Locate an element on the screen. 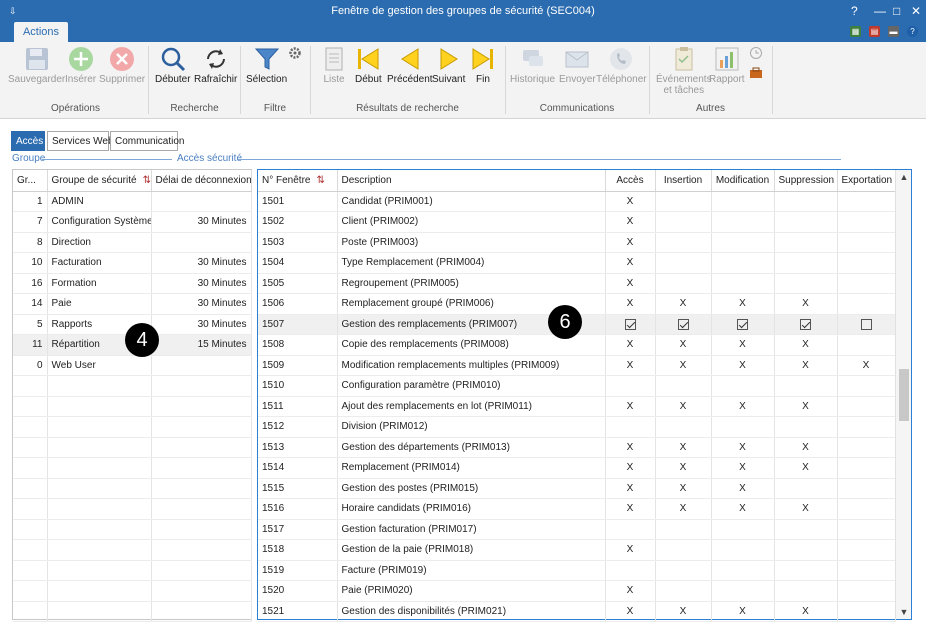 This screenshot has width=926, height=627. window-no-cell: 1520 is located at coordinates (298, 591).